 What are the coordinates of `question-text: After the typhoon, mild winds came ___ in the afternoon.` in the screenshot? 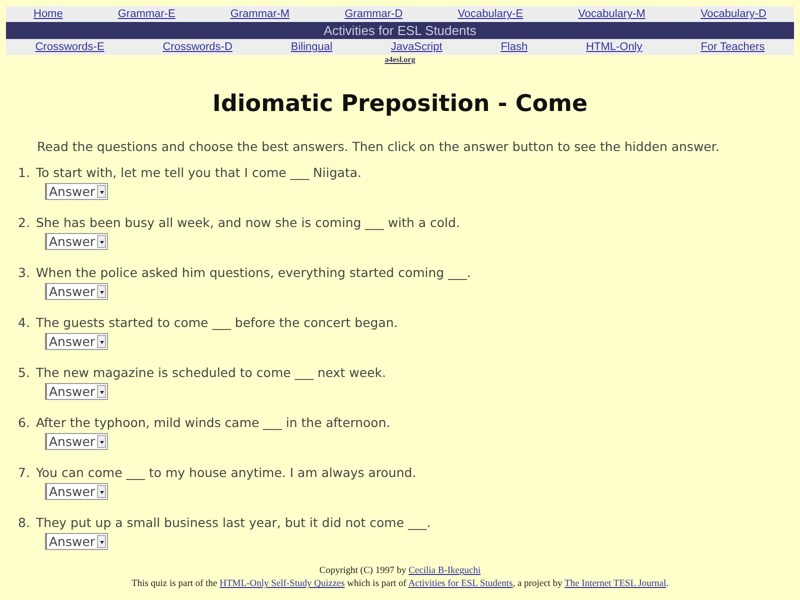 It's located at (213, 423).